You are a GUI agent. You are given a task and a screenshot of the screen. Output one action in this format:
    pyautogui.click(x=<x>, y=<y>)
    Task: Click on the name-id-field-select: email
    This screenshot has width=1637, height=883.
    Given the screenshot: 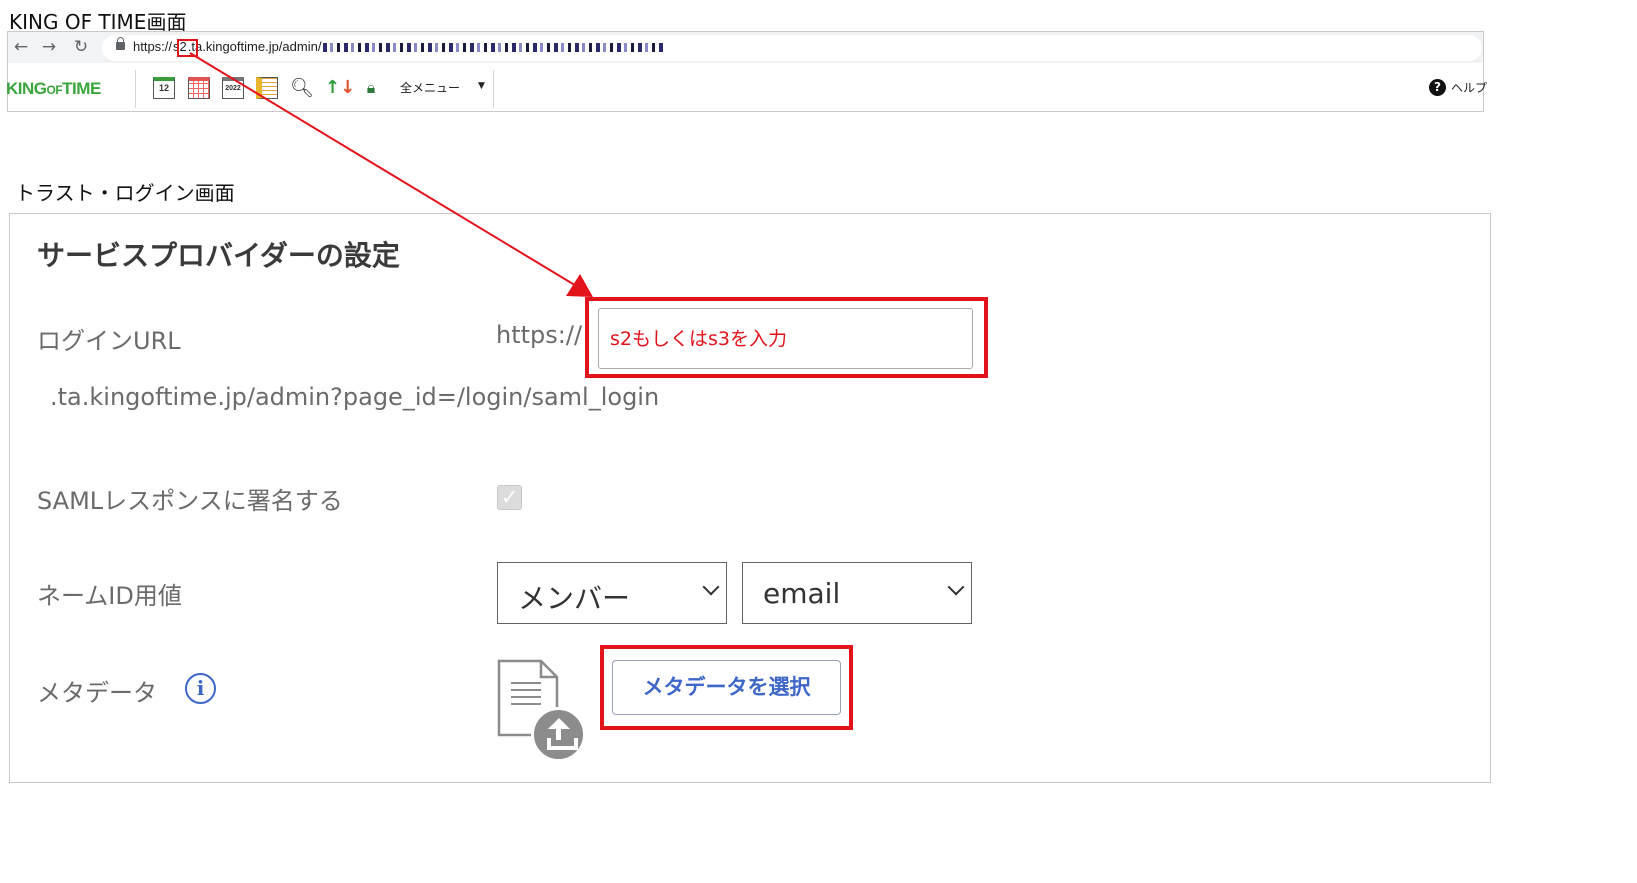 What is the action you would take?
    pyautogui.click(x=857, y=593)
    